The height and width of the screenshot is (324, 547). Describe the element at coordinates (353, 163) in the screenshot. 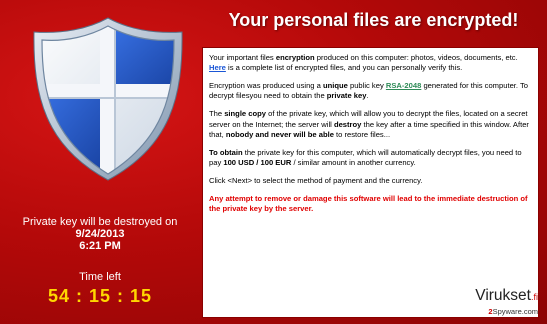

I see `text: / similar amount in another currency.` at that location.